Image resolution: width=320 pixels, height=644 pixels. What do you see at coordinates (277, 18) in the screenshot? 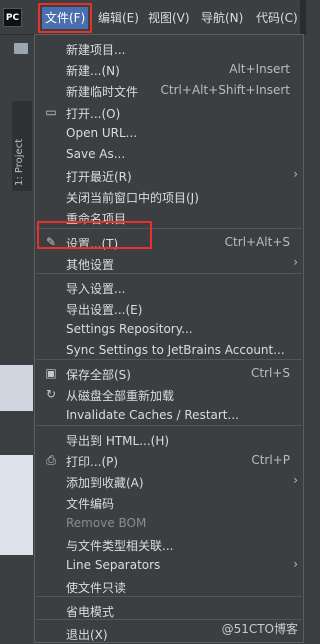
I see `menu-code: 代码(C)` at bounding box center [277, 18].